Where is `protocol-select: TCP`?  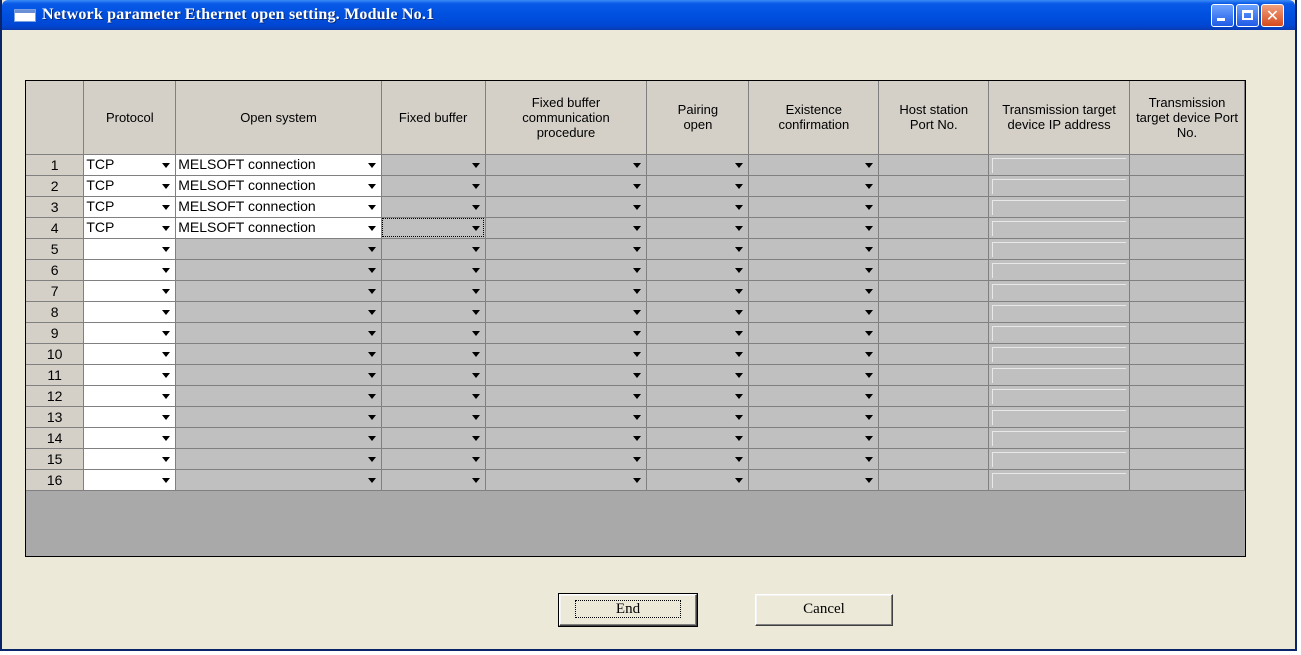
protocol-select: TCP is located at coordinates (130, 228).